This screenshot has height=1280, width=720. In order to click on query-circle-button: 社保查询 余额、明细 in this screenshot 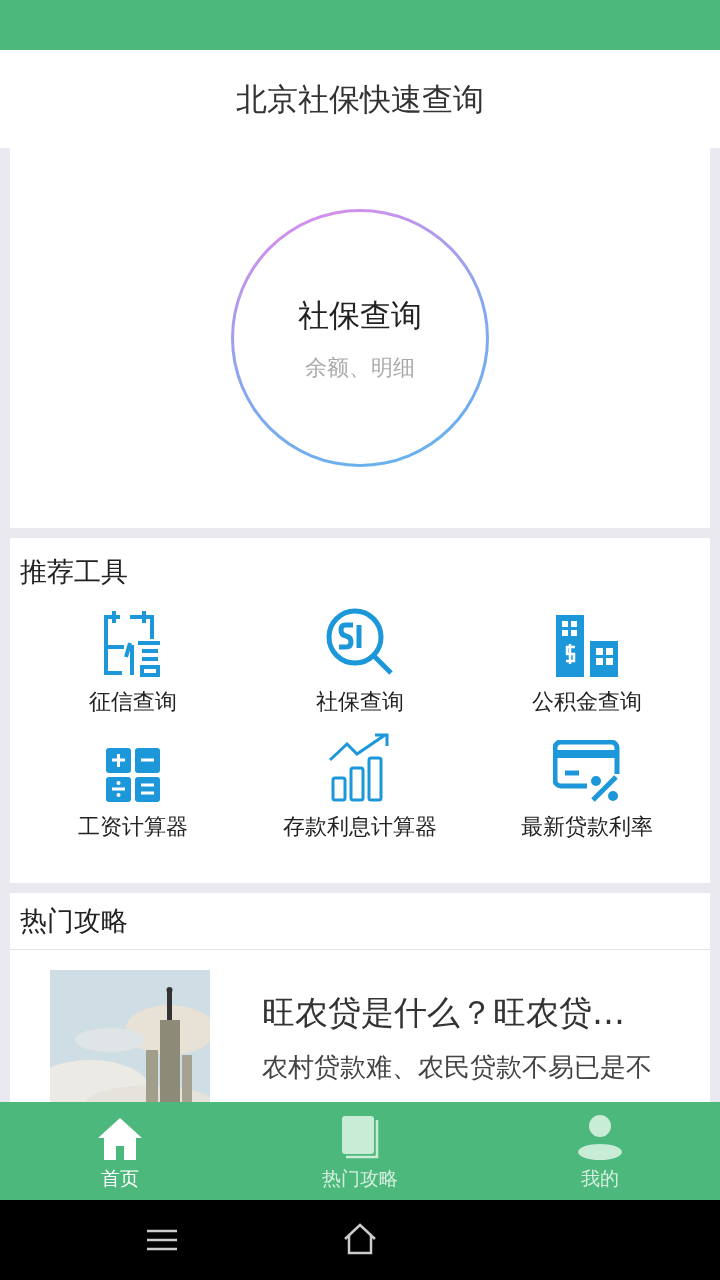, I will do `click(360, 338)`.